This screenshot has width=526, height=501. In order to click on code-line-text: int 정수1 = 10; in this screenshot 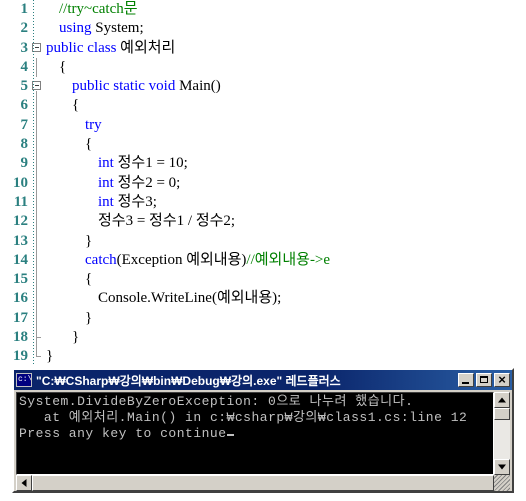, I will do `click(286, 163)`.